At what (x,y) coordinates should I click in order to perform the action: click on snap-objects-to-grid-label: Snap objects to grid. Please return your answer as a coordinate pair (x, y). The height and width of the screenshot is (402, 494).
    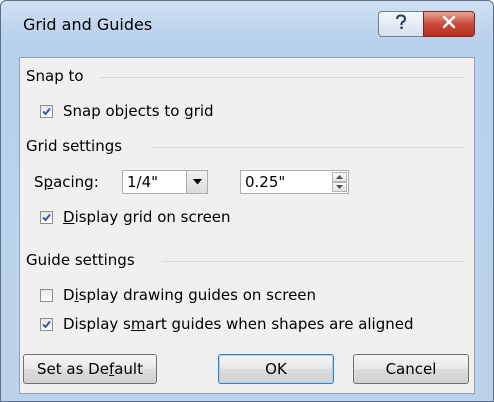
    Looking at the image, I should click on (138, 111).